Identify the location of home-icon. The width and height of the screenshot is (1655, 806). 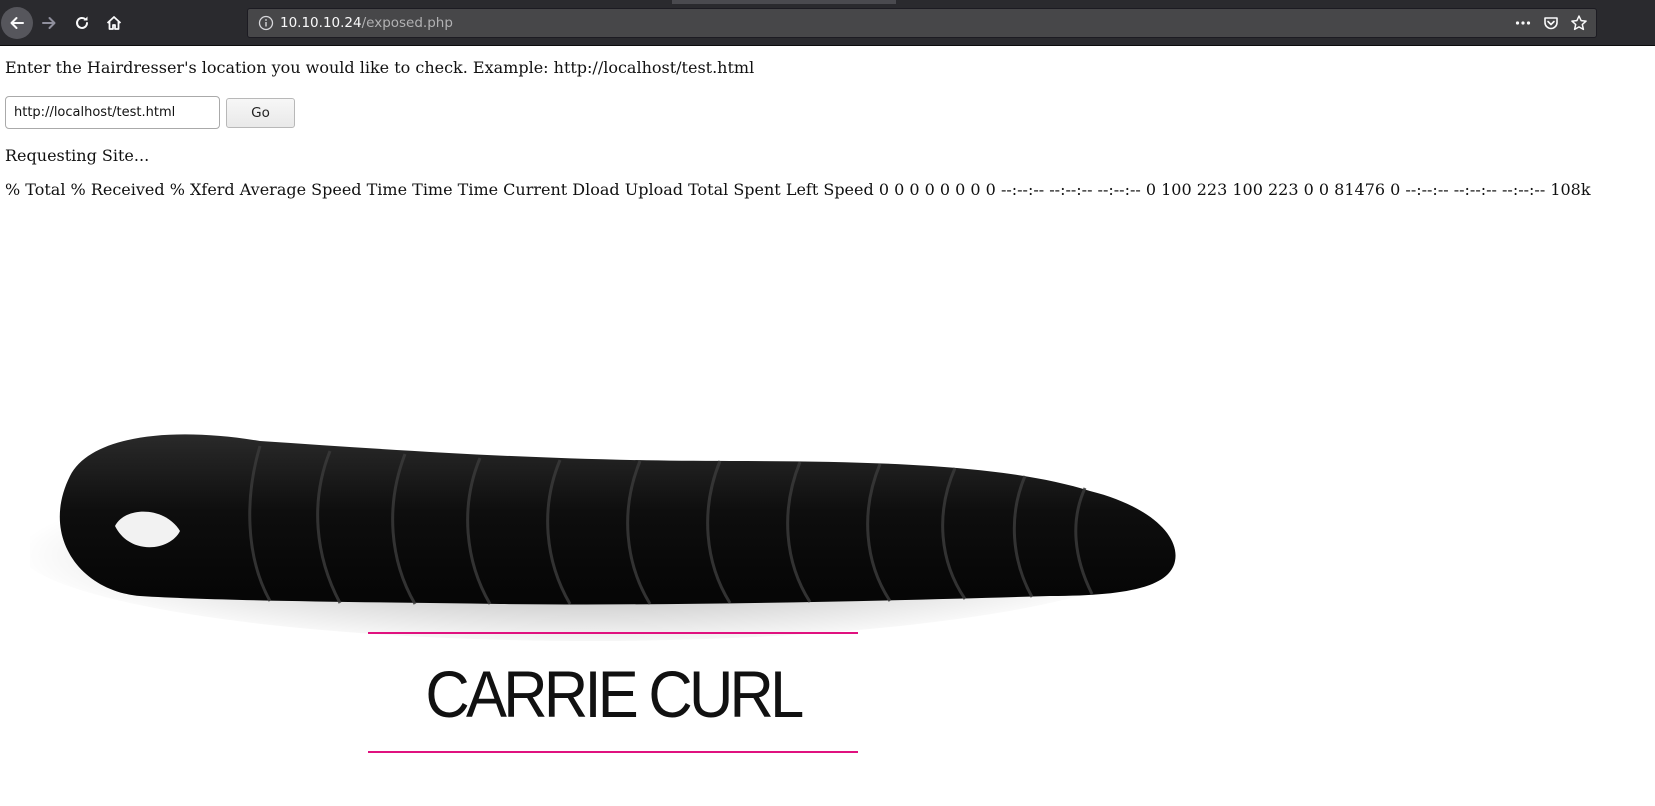
(114, 23).